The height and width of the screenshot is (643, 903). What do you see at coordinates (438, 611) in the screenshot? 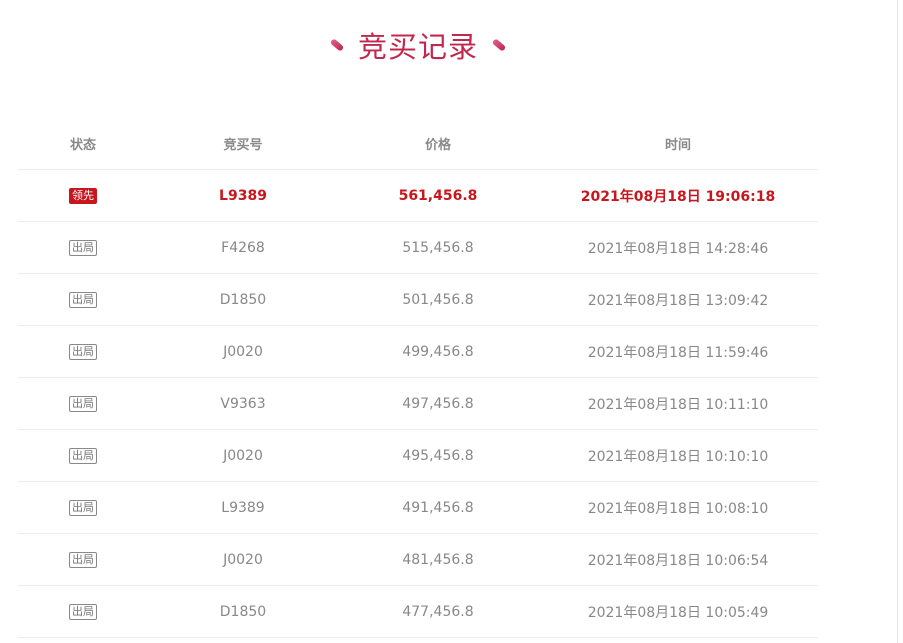
I see `bid-price: 477,456.8` at bounding box center [438, 611].